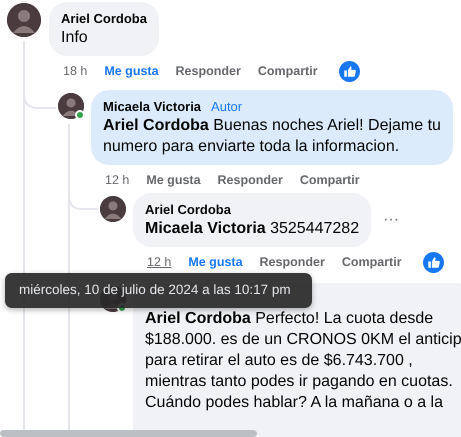 This screenshot has height=437, width=461. Describe the element at coordinates (128, 433) in the screenshot. I see `scrollbar` at that location.